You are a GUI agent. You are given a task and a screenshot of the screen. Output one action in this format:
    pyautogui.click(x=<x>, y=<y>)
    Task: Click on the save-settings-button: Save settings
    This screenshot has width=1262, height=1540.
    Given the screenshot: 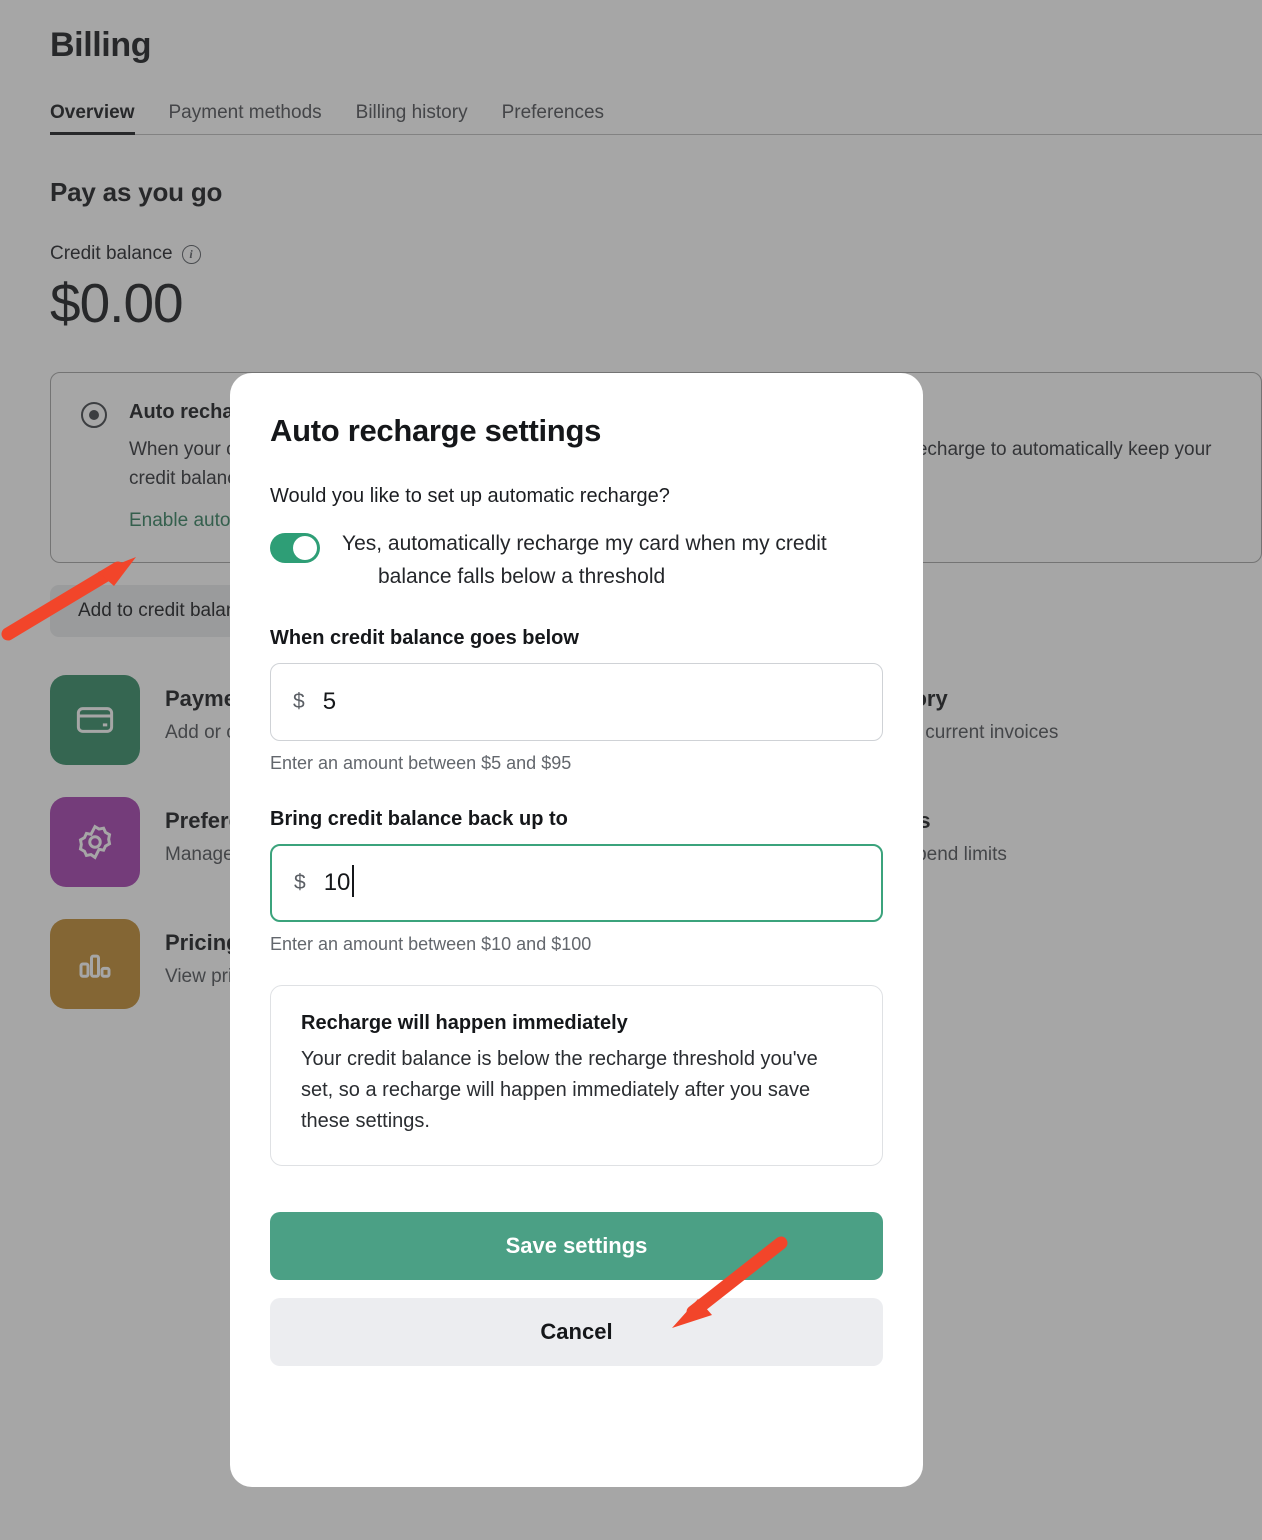 What is the action you would take?
    pyautogui.click(x=576, y=1246)
    